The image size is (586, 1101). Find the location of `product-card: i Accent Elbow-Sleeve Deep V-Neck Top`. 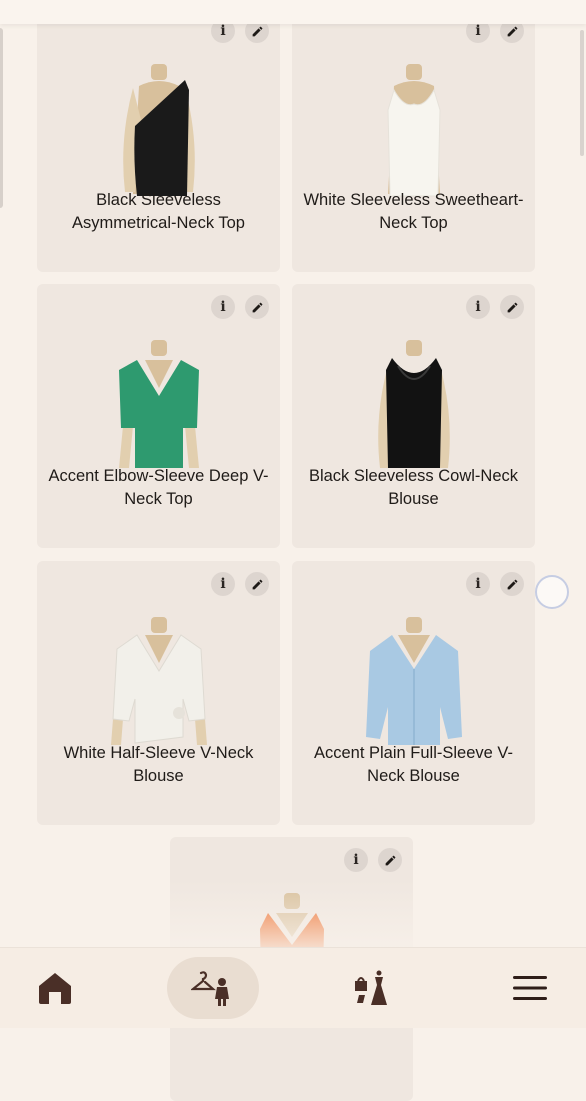

product-card: i Accent Elbow-Sleeve Deep V-Neck Top is located at coordinates (158, 416).